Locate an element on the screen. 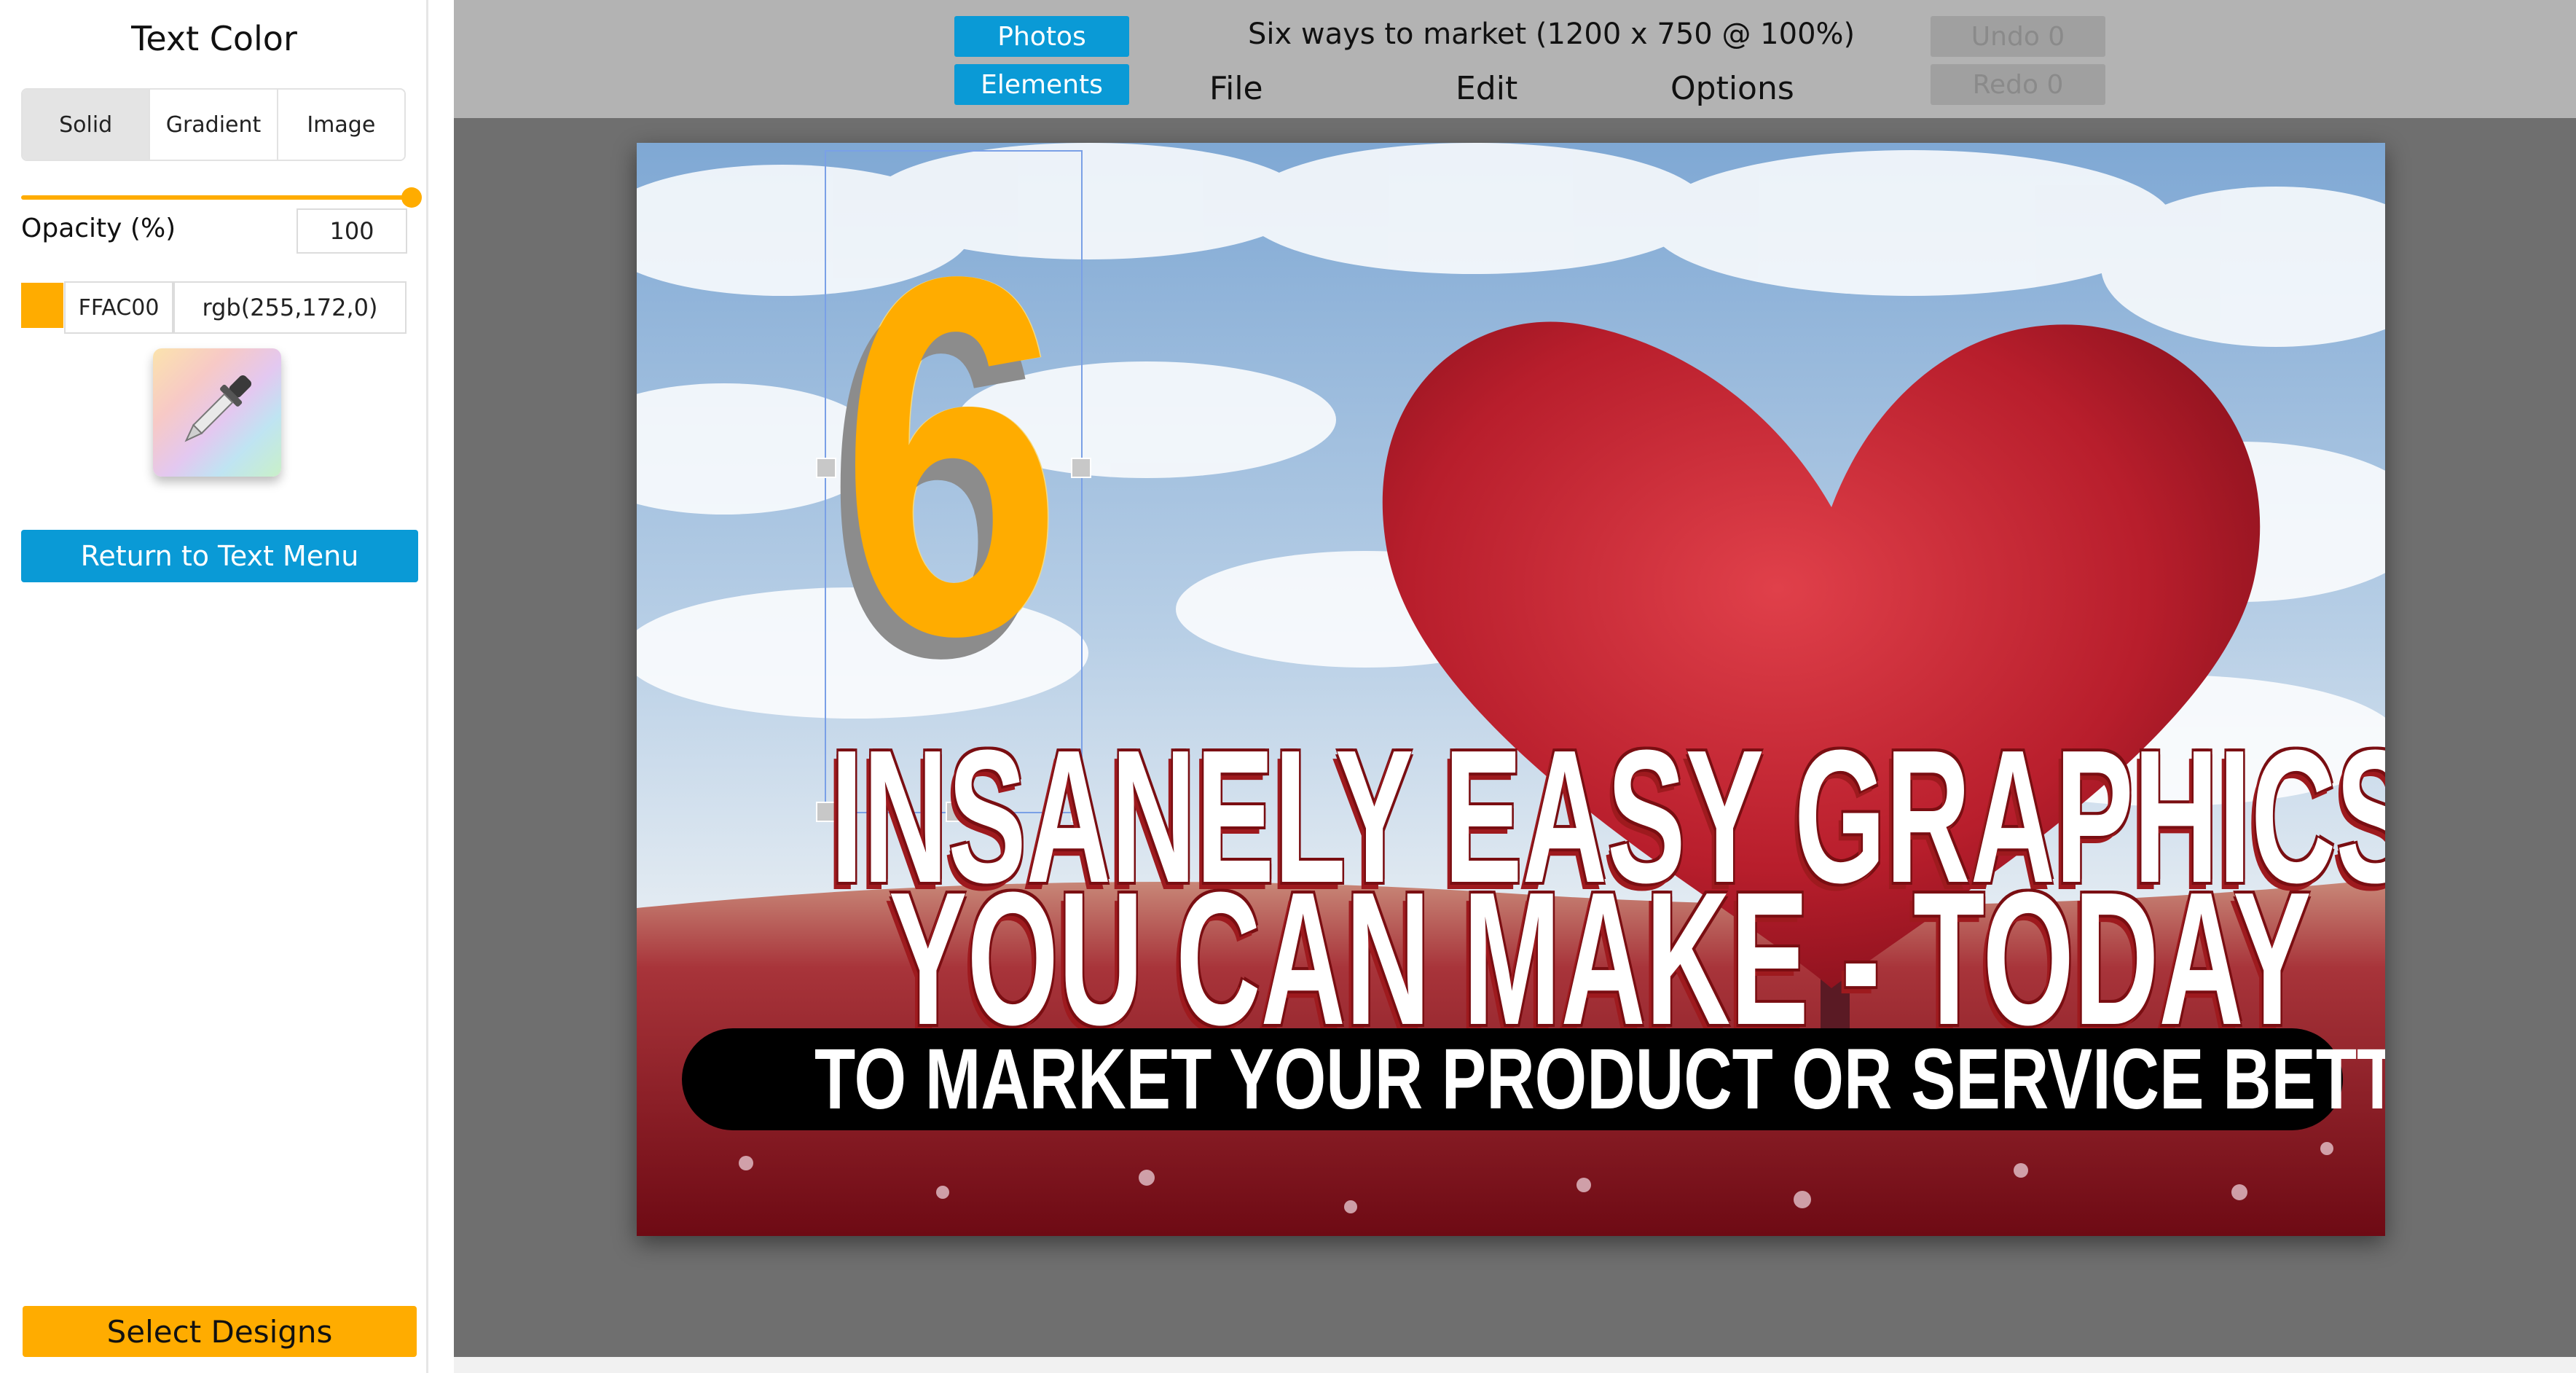 Image resolution: width=2576 pixels, height=1373 pixels. menu-file: File is located at coordinates (1236, 88).